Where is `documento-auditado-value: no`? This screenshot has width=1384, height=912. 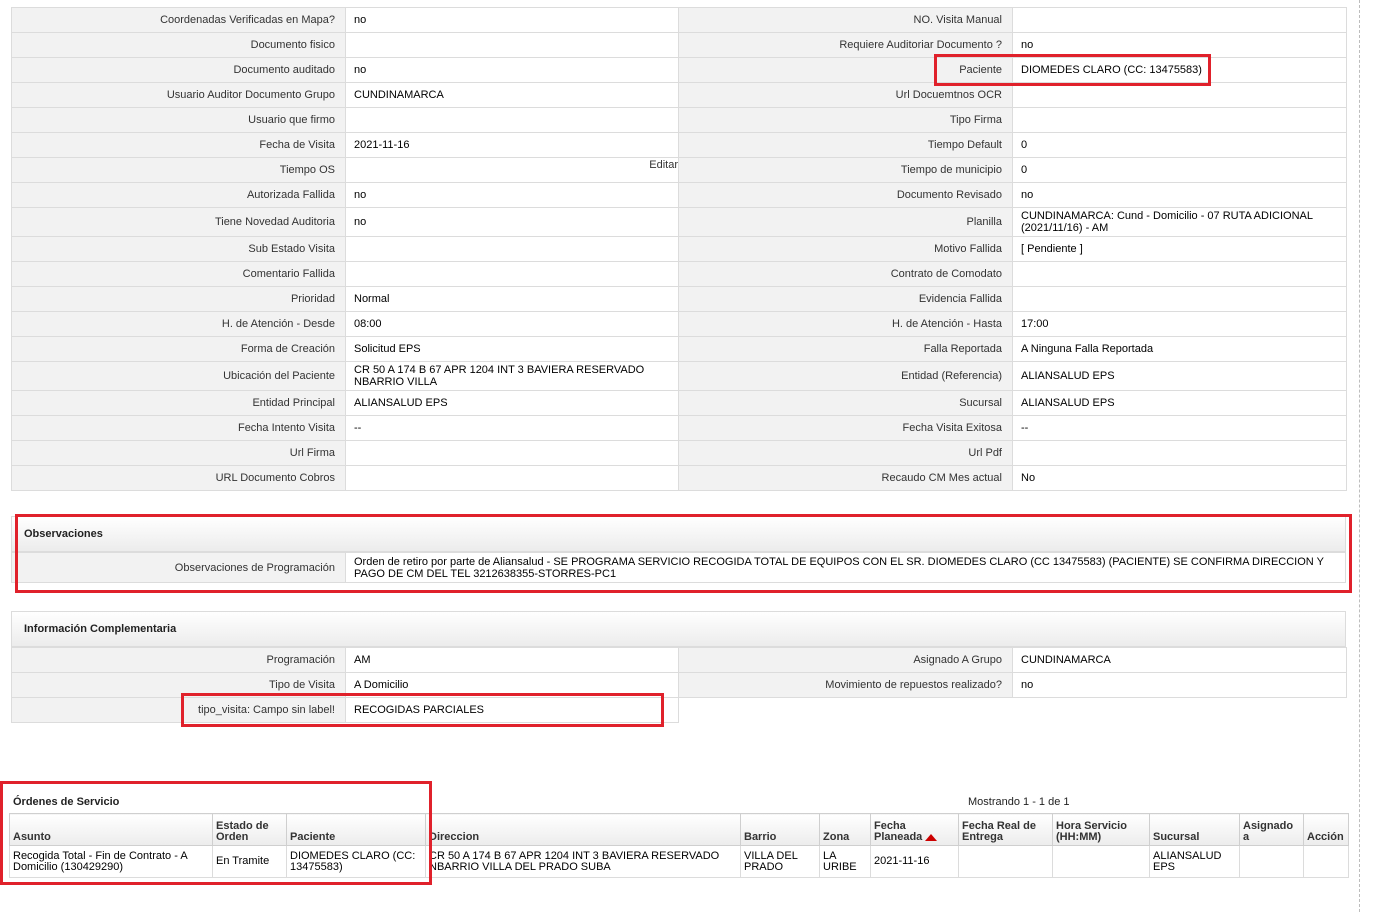 documento-auditado-value: no is located at coordinates (512, 70).